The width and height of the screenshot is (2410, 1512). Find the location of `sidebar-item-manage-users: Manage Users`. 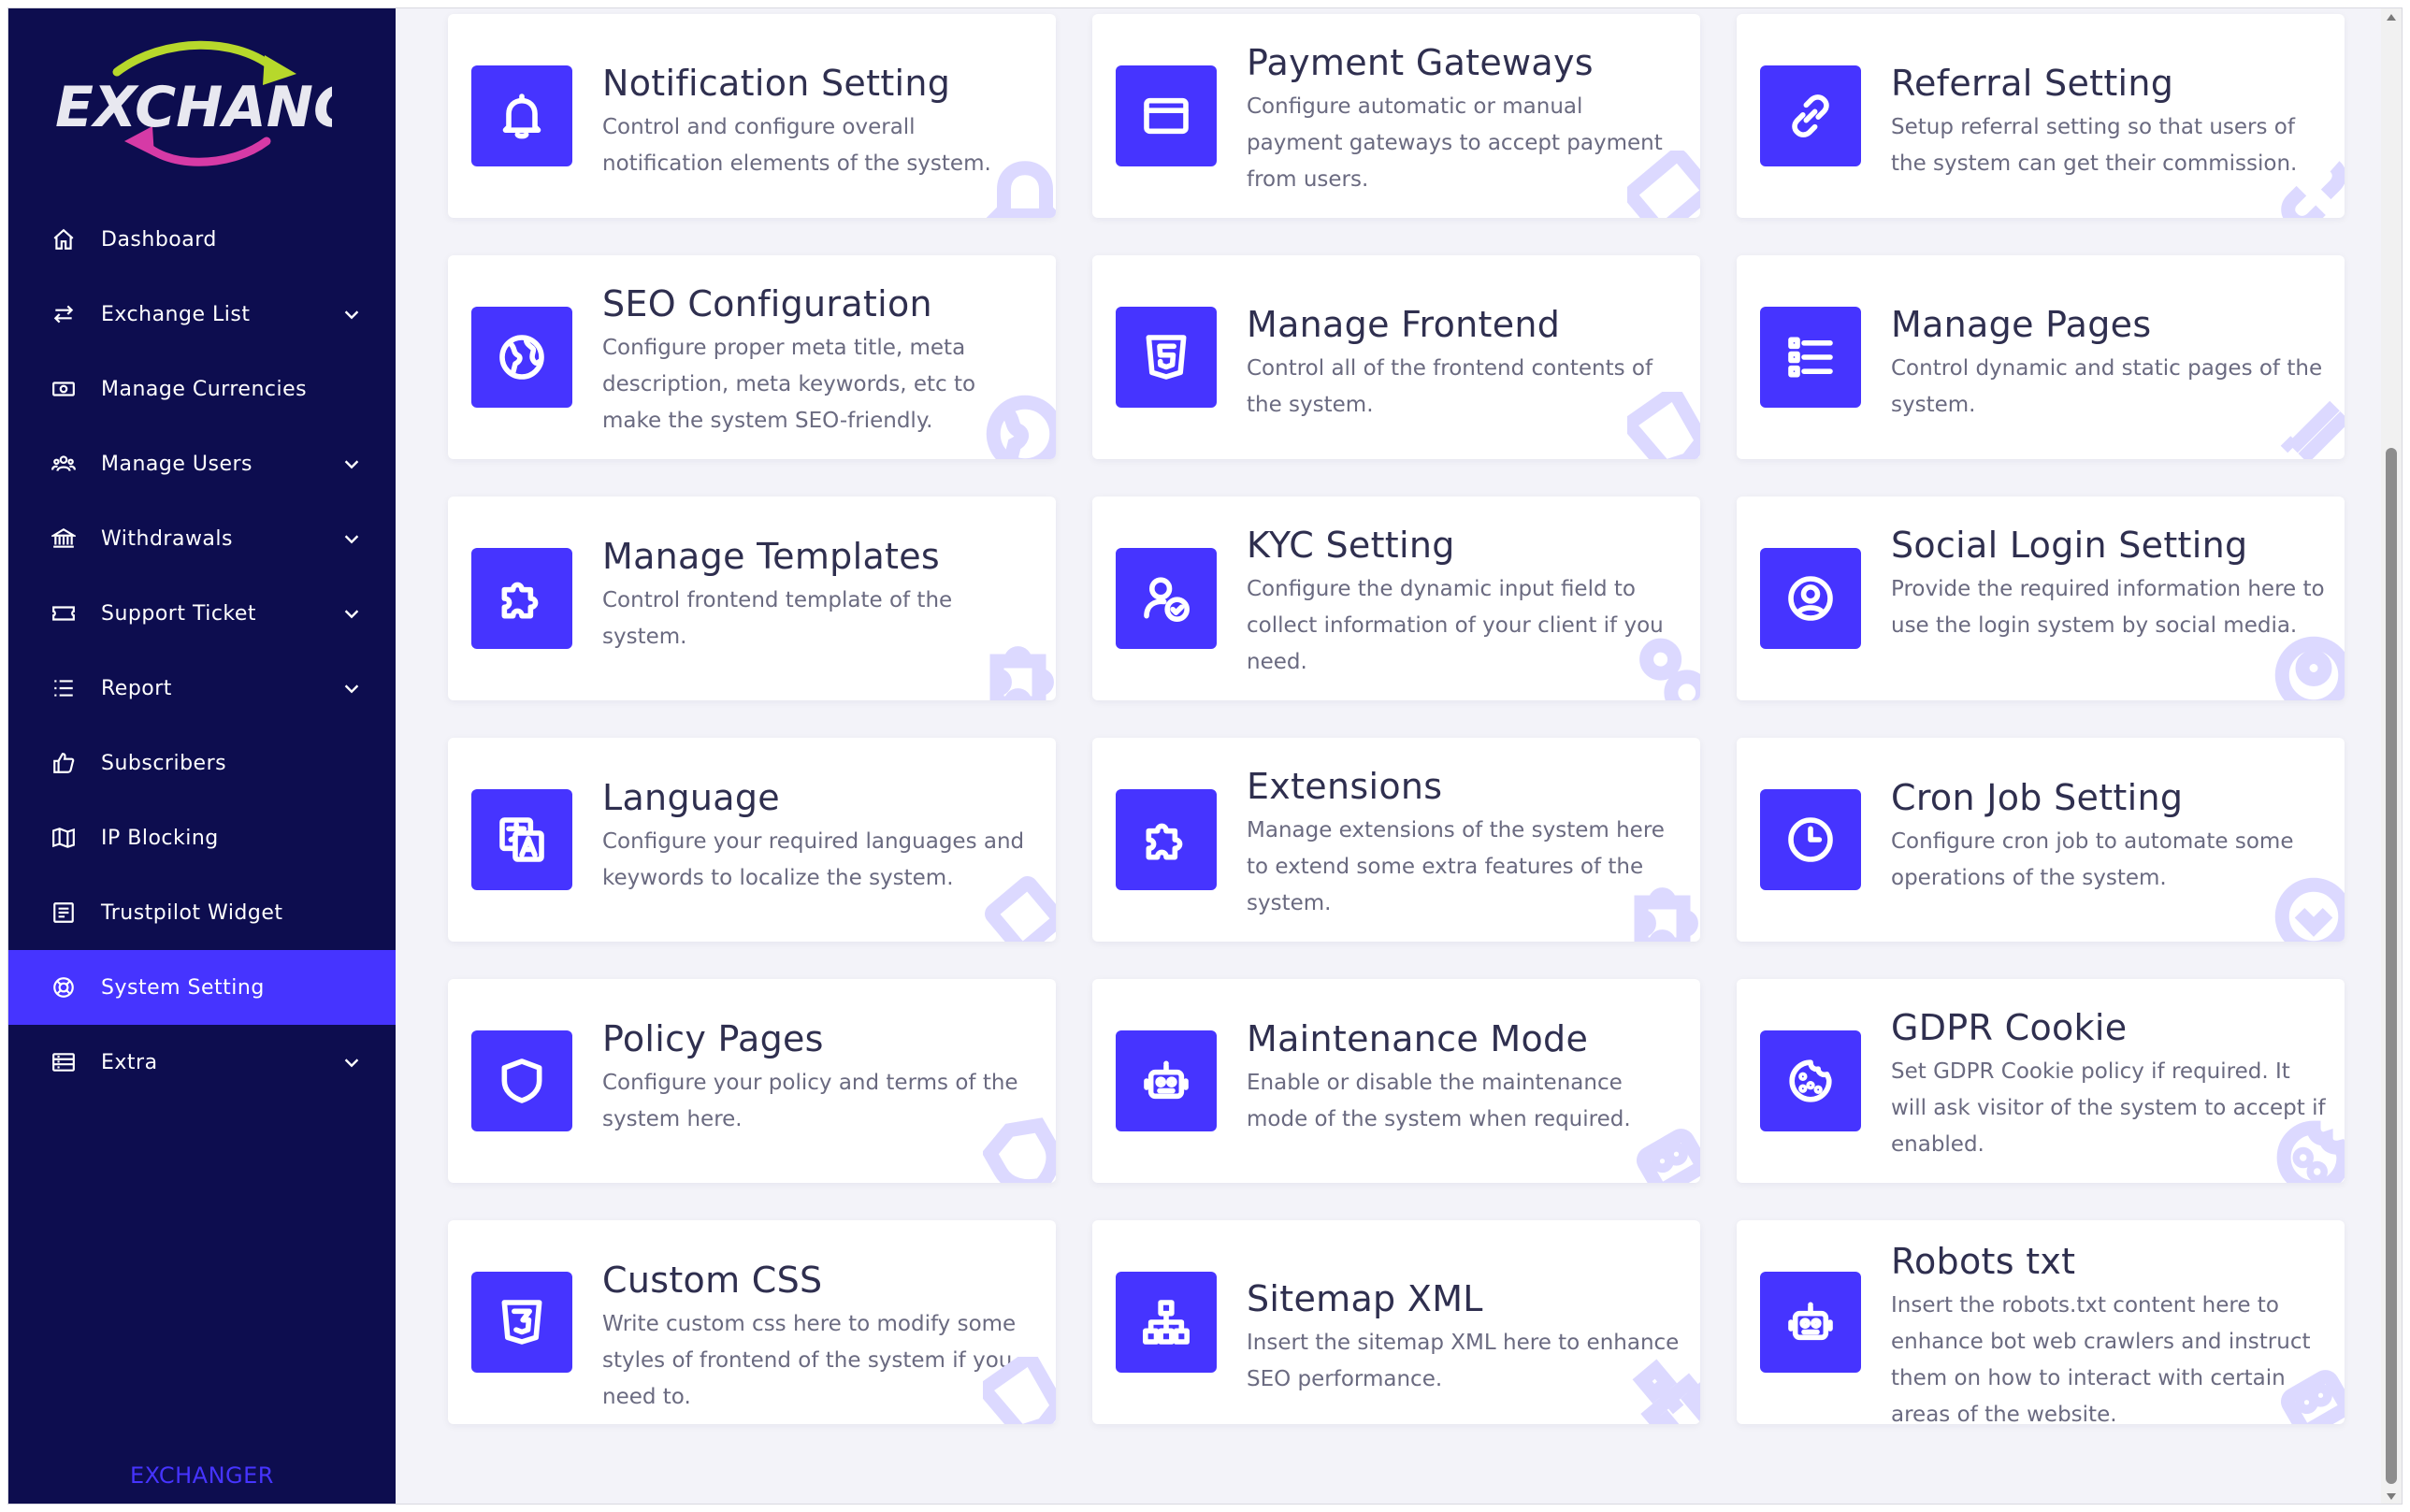

sidebar-item-manage-users: Manage Users is located at coordinates (202, 463).